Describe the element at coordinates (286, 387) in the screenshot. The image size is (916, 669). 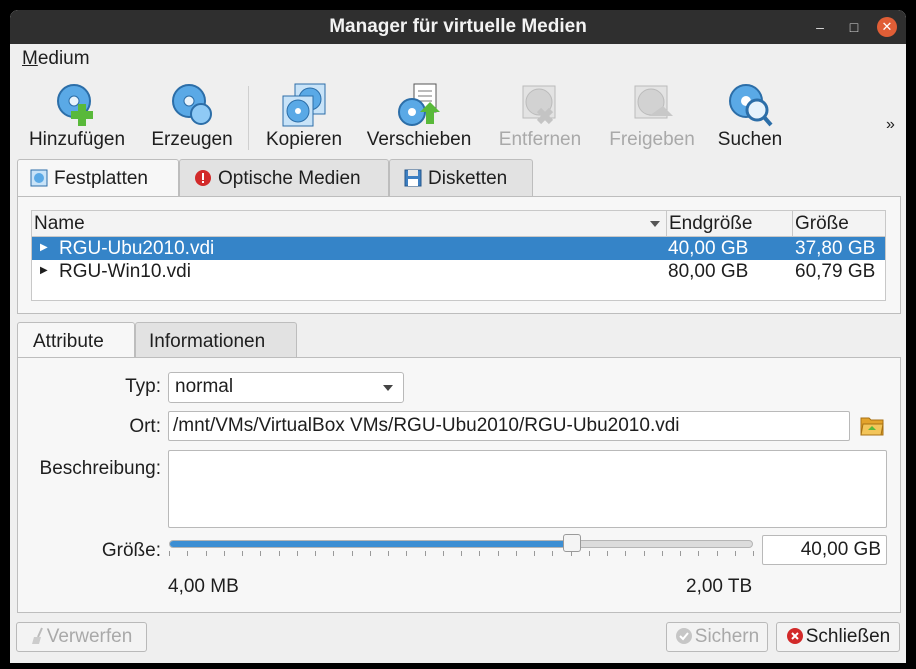
I see `type-combobox: normal` at that location.